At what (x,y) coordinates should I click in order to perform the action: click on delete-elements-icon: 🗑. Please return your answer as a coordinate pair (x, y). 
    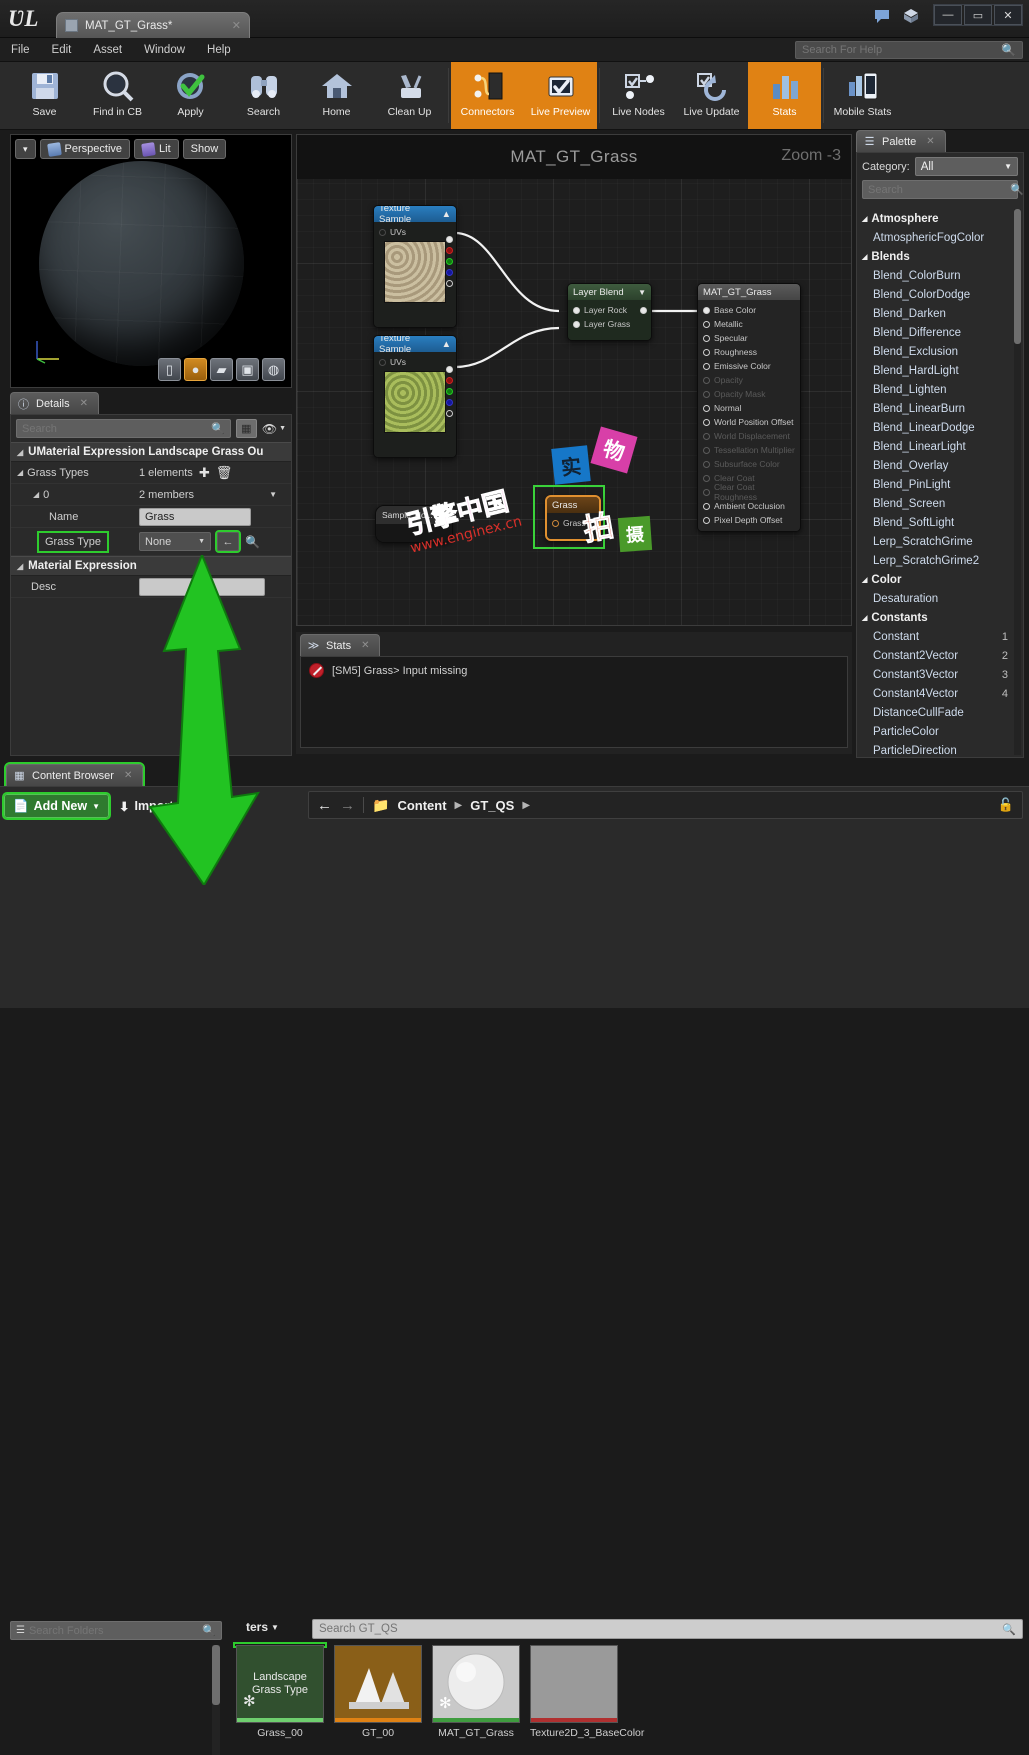
    Looking at the image, I should click on (224, 473).